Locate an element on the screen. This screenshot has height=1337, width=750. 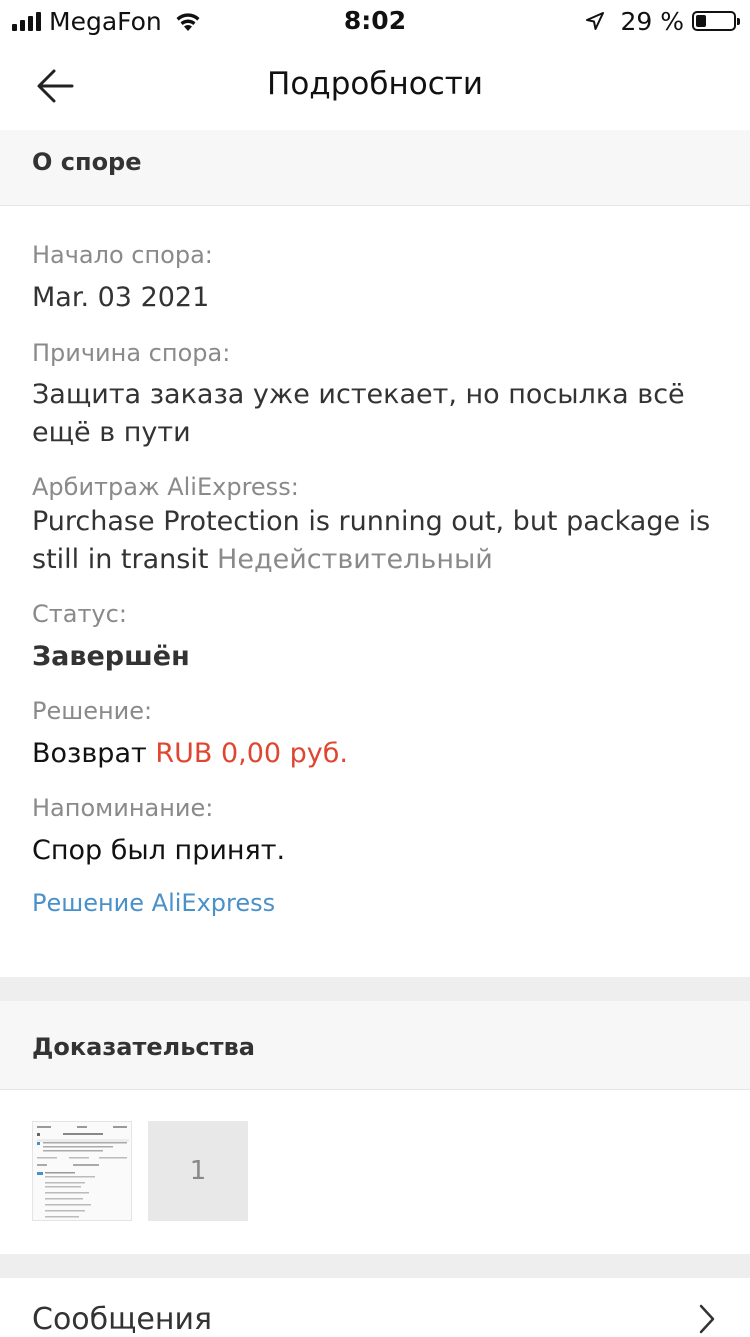
arbitration-status-text: Недействительный is located at coordinates (355, 559).